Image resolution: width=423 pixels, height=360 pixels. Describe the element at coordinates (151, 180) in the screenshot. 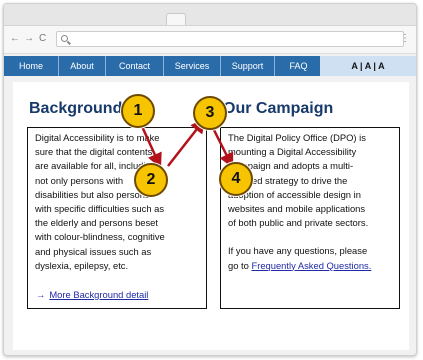

I see `step-marker-2: 2` at that location.